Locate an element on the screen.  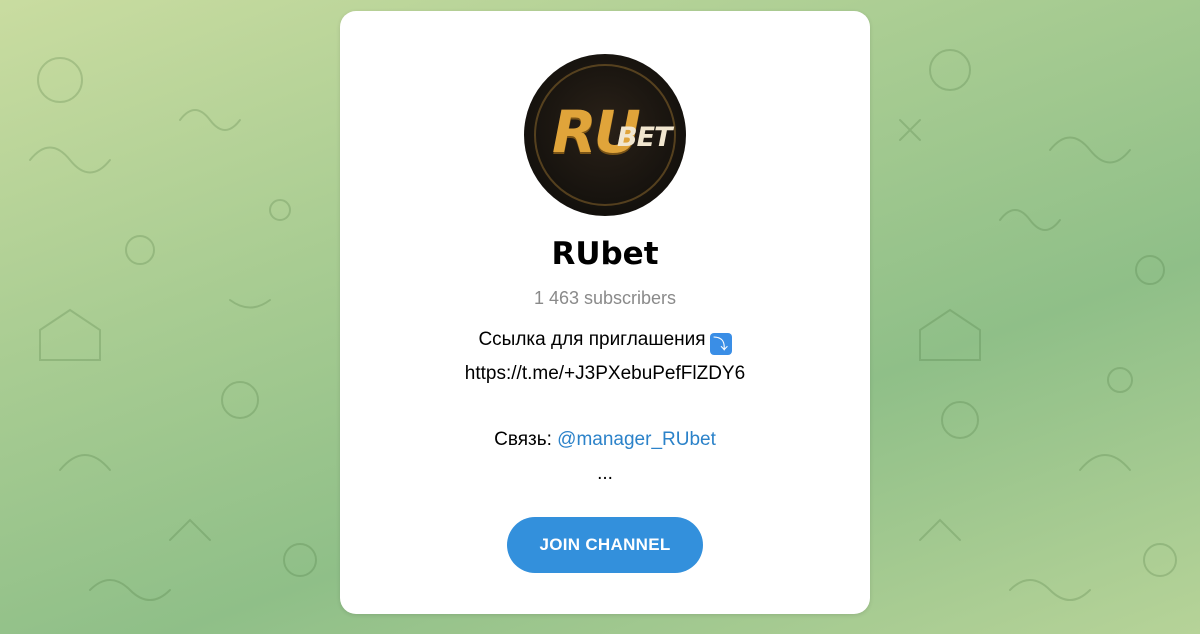
subscriber-count: 1 463 subscribers is located at coordinates (605, 298).